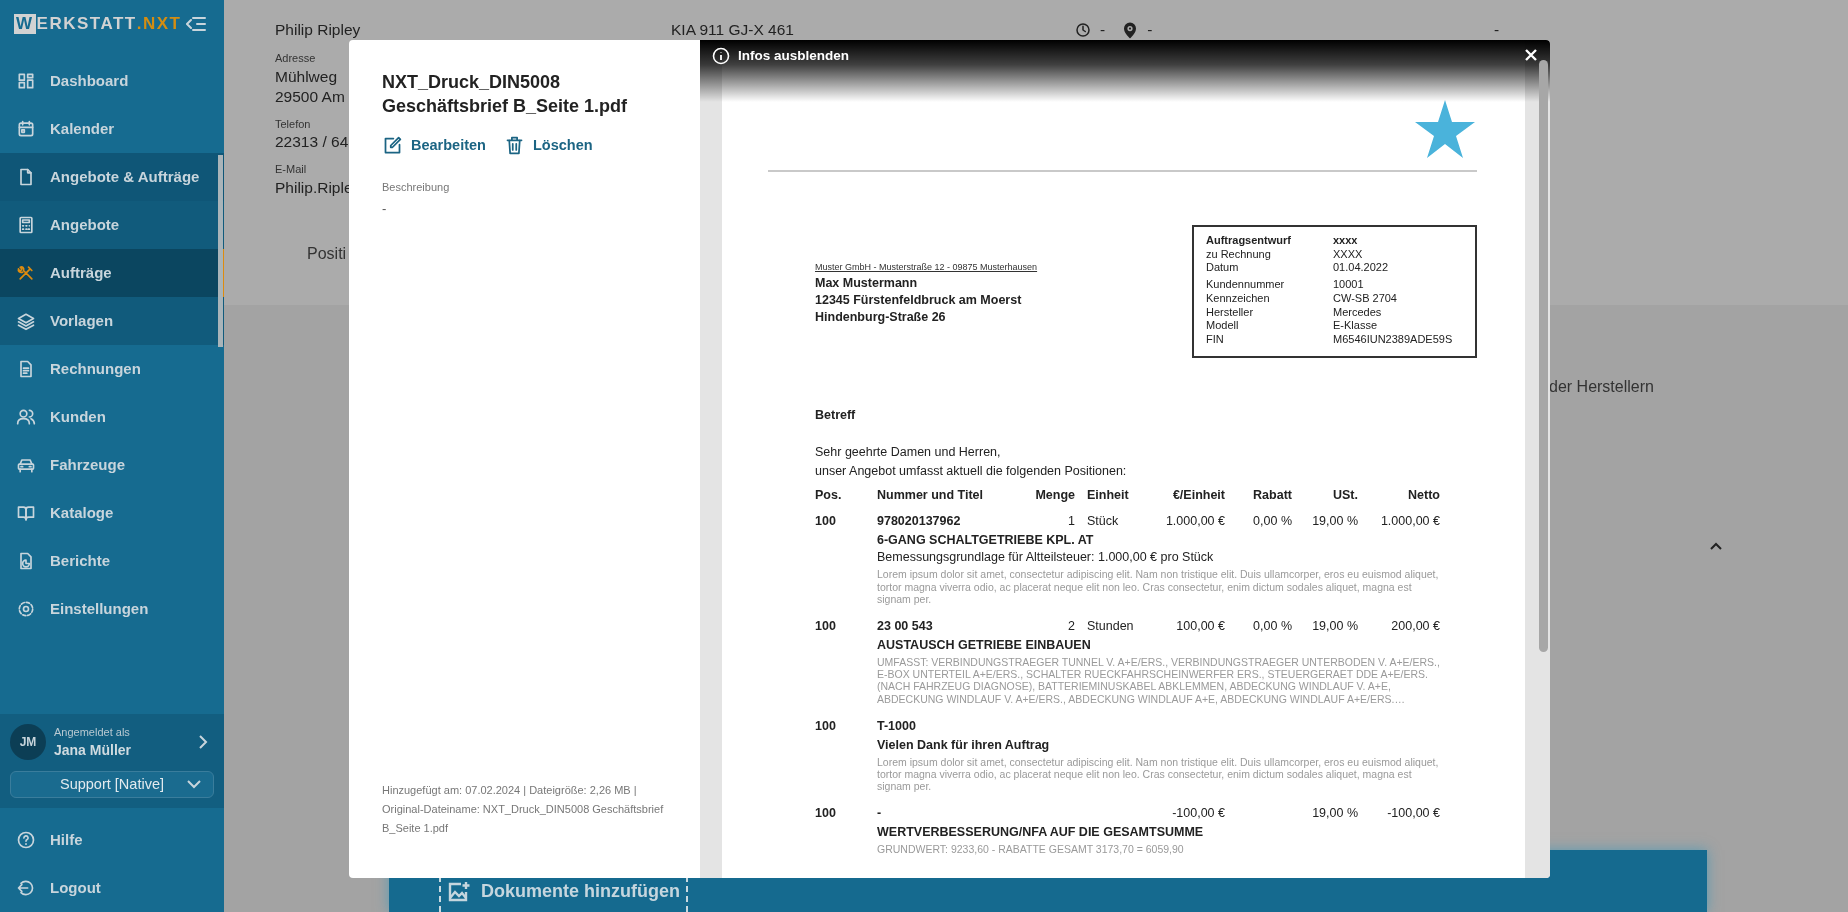 Image resolution: width=1848 pixels, height=912 pixels. I want to click on item-title: AUSTAUSCH GETRIEBE EINBAUEN, so click(984, 645).